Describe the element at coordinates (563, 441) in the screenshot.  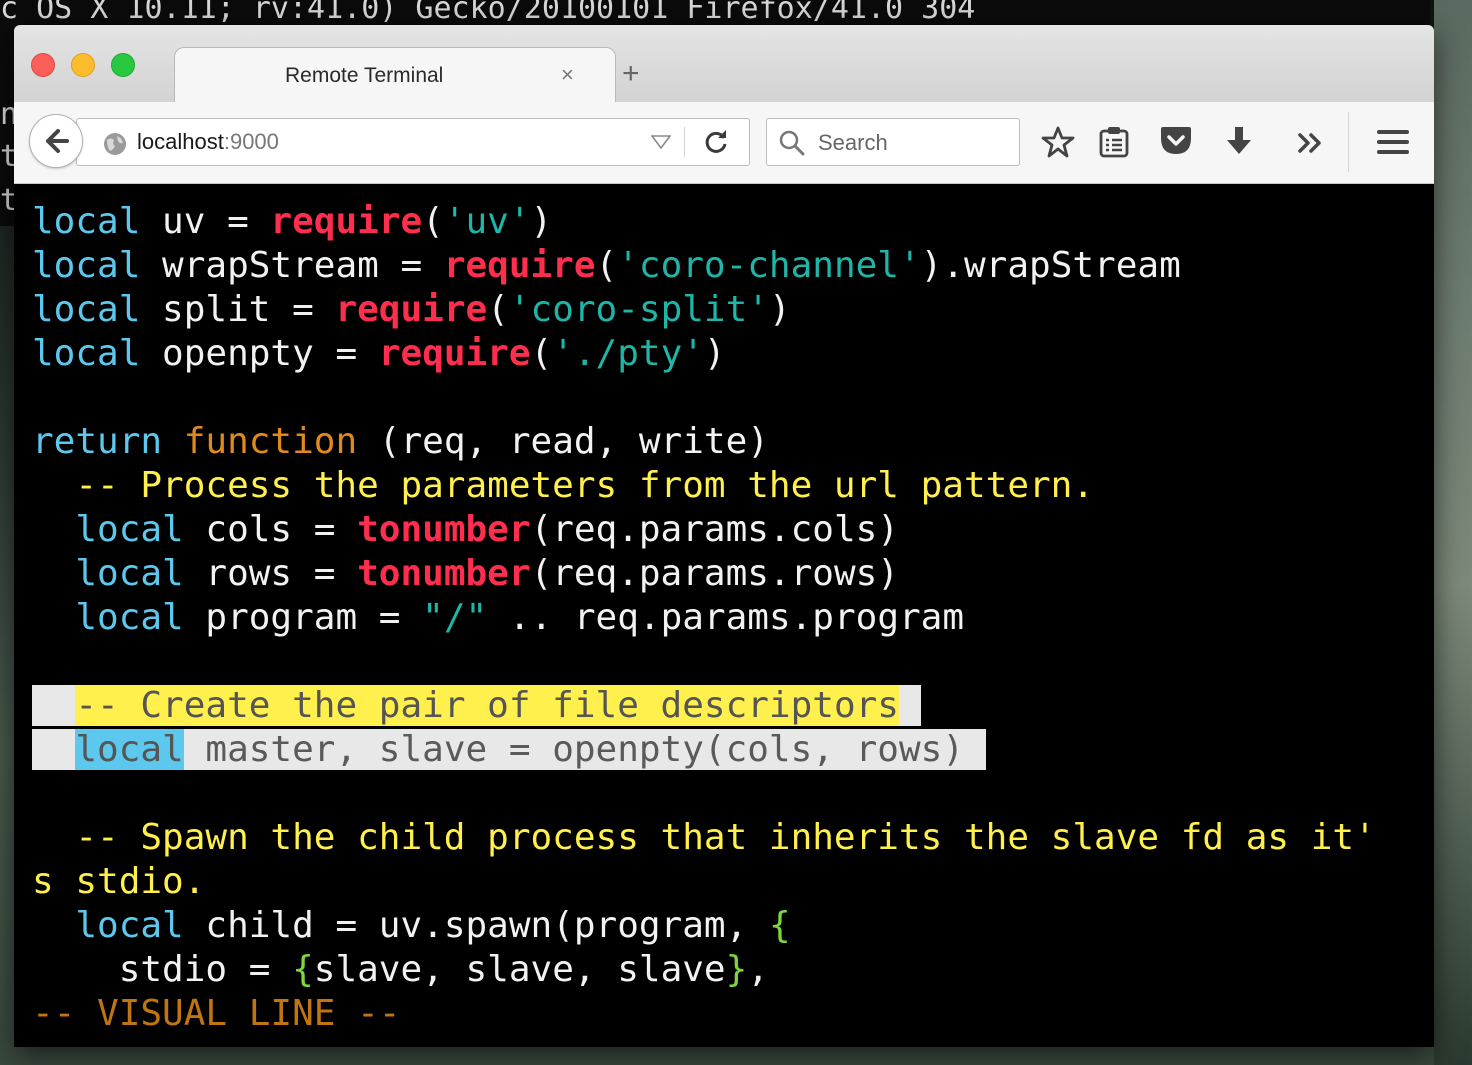
I see `code-text: (req, read, write)` at that location.